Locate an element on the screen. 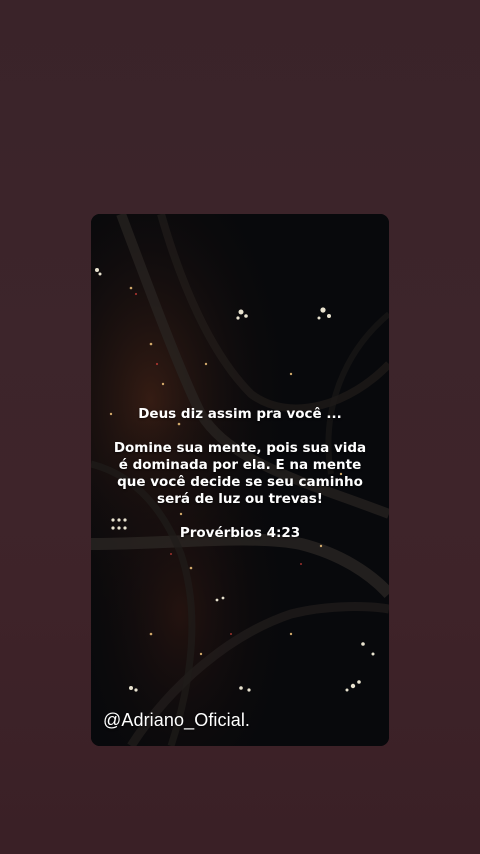 The image size is (480, 854). quote-body-line-1: Domine sua mente, pois sua vida is located at coordinates (240, 448).